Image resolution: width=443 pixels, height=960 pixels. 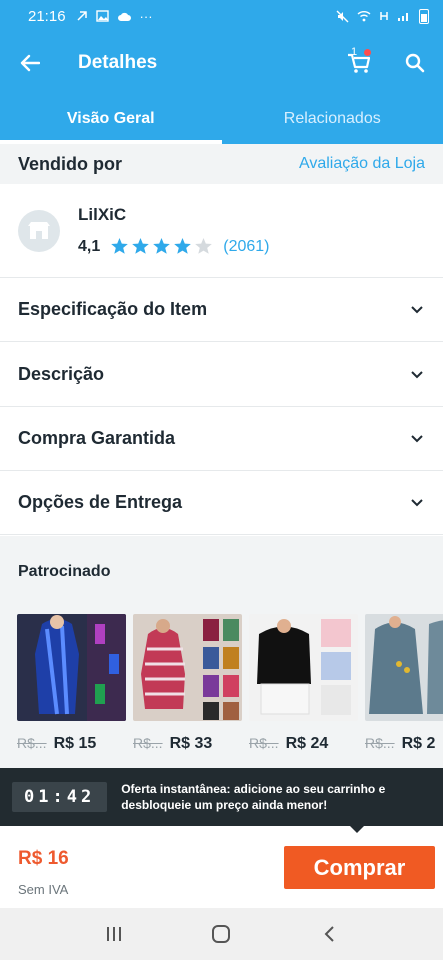 What do you see at coordinates (64, 571) in the screenshot?
I see `sponsored-title: Patrocinado` at bounding box center [64, 571].